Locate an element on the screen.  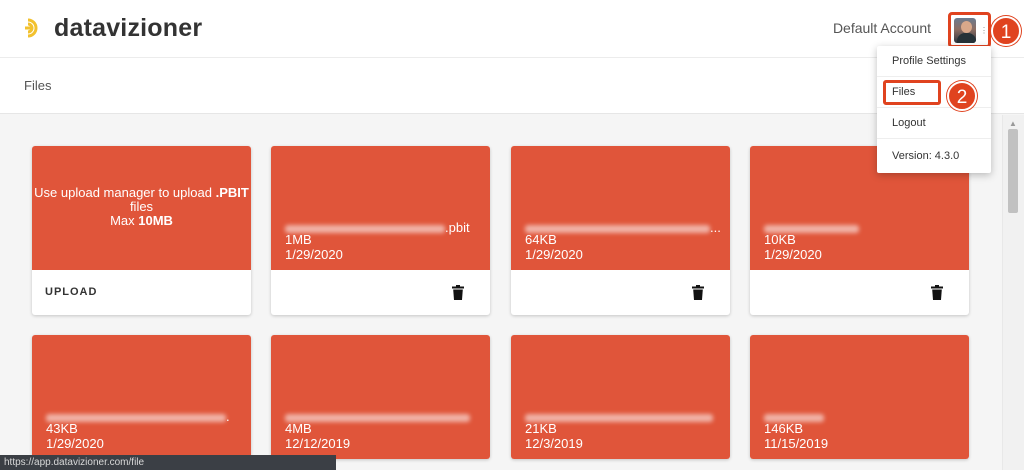
file-meta: 1MB 1/29/2020 is located at coordinates (314, 247).